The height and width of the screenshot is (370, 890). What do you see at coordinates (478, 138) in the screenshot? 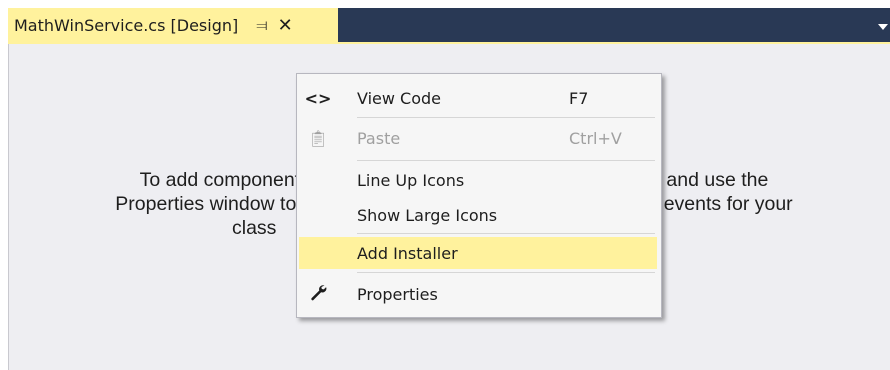
I see `menu-item-paste: 📋︎ Paste Ctrl+V` at bounding box center [478, 138].